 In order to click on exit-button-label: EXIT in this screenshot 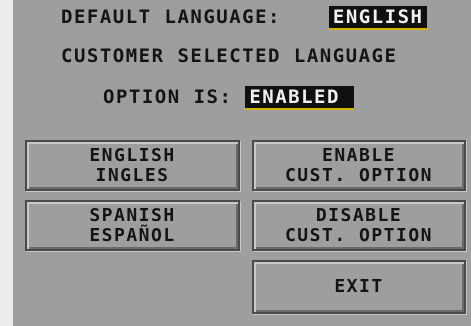, I will do `click(359, 286)`.